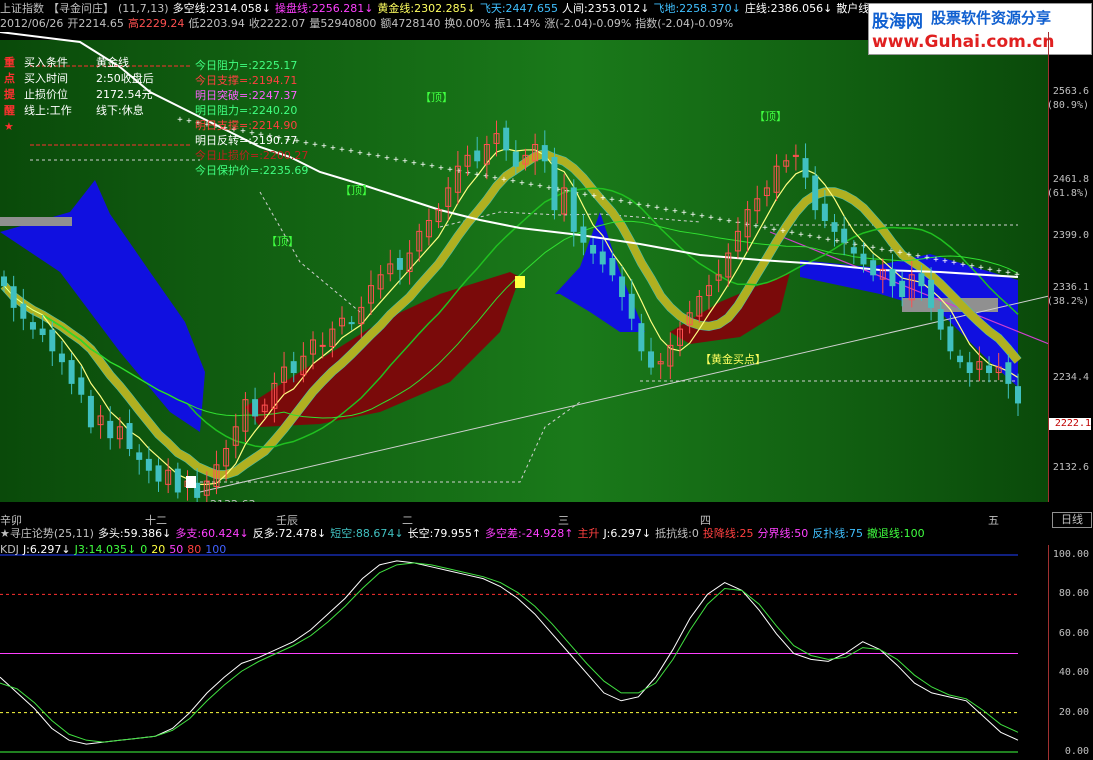  I want to click on kdj-axis-label: 80.00, so click(1073, 594).